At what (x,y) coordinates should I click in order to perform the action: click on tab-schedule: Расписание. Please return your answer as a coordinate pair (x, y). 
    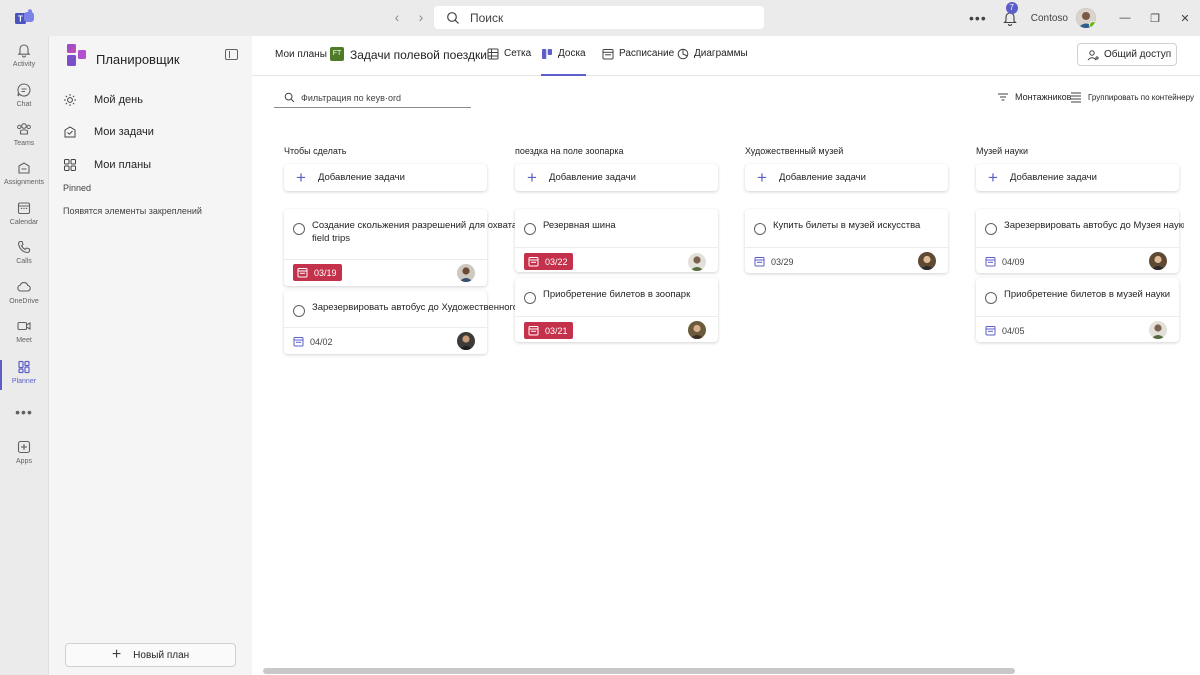
    Looking at the image, I should click on (638, 62).